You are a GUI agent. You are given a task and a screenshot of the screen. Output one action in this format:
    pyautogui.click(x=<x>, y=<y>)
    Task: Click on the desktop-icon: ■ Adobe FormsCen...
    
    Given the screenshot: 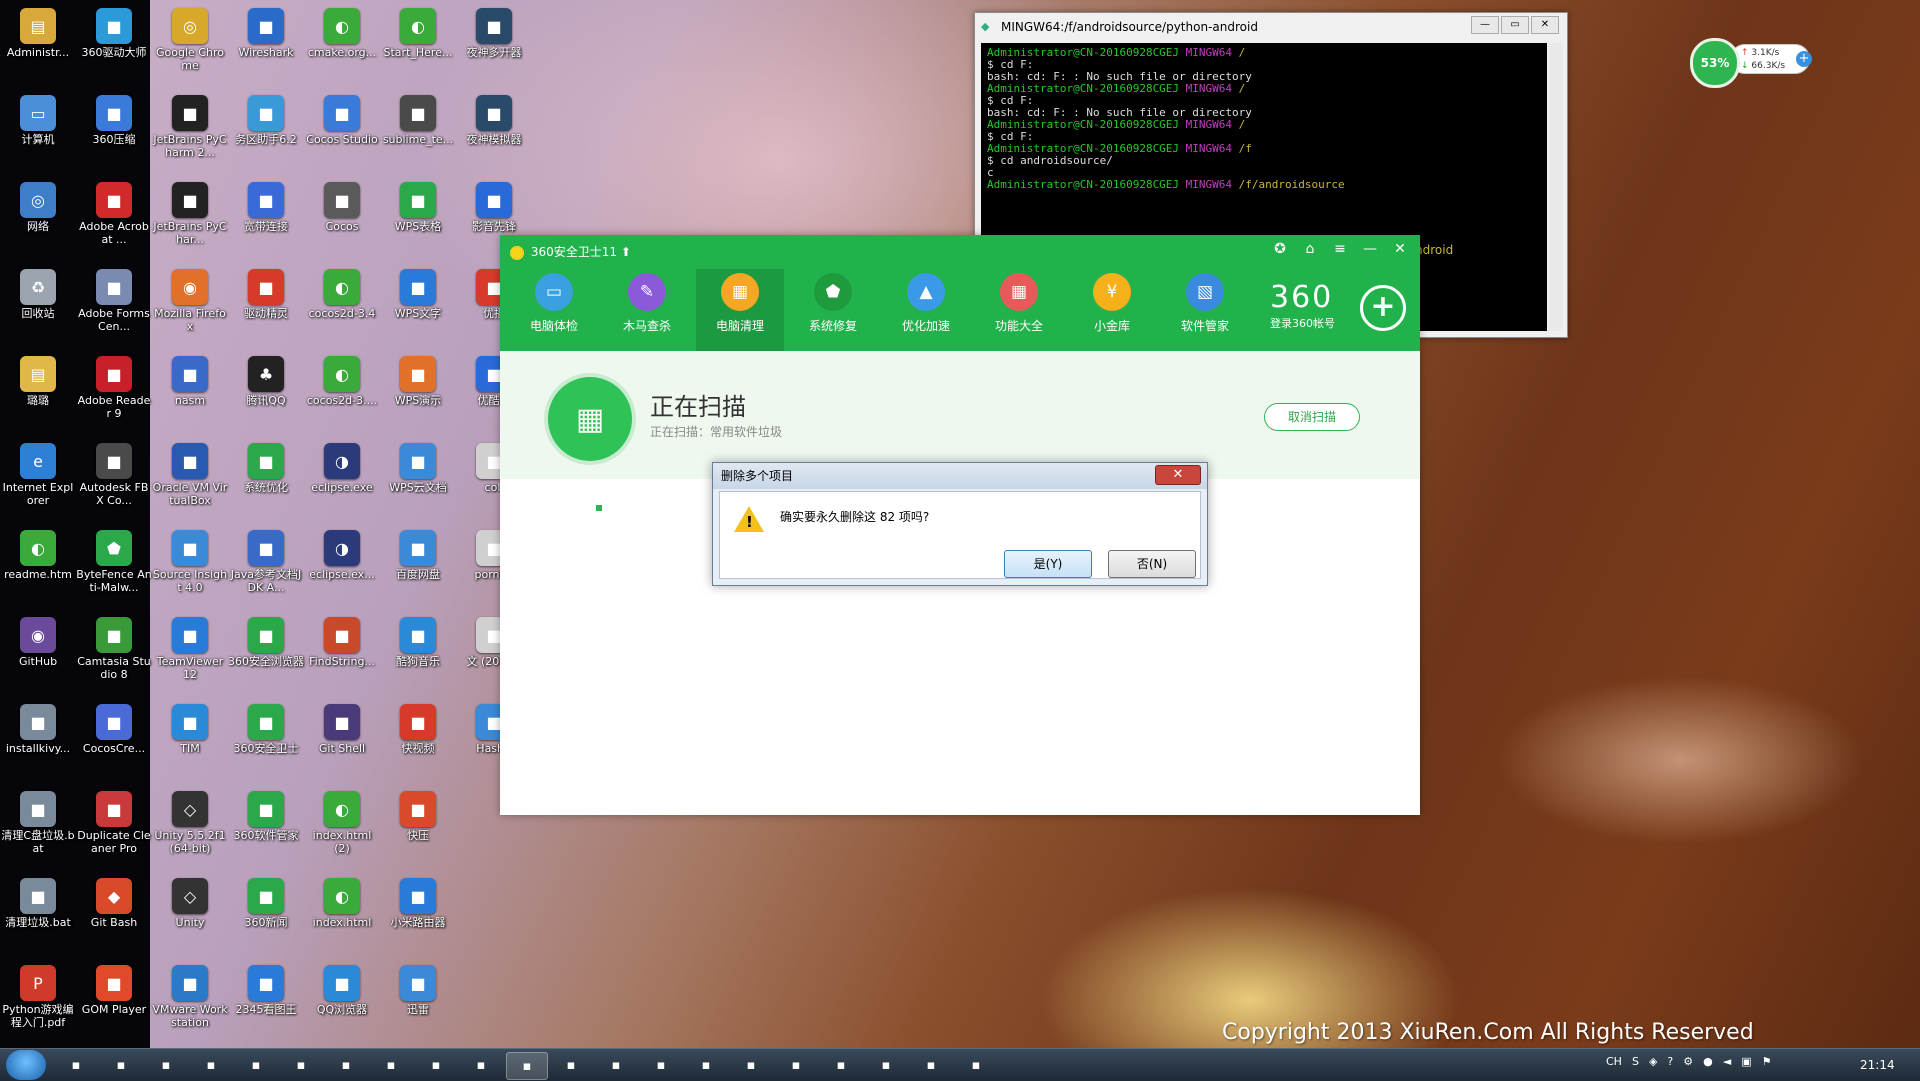 What is the action you would take?
    pyautogui.click(x=114, y=307)
    